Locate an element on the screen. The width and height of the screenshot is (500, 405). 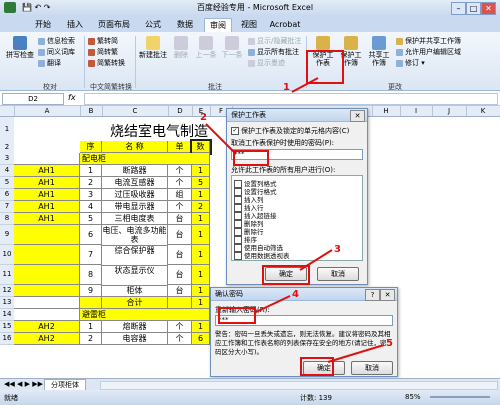
zoom-level: 85% is located at coordinates (413, 397).